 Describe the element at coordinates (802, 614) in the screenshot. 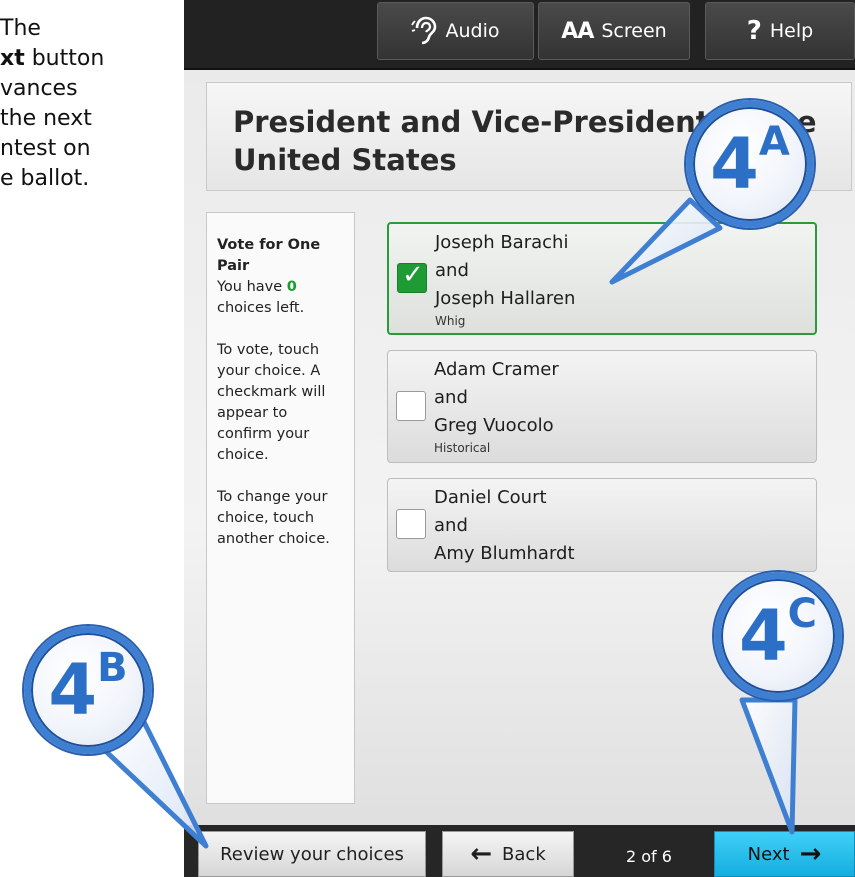

I see `callout-letter: C` at that location.